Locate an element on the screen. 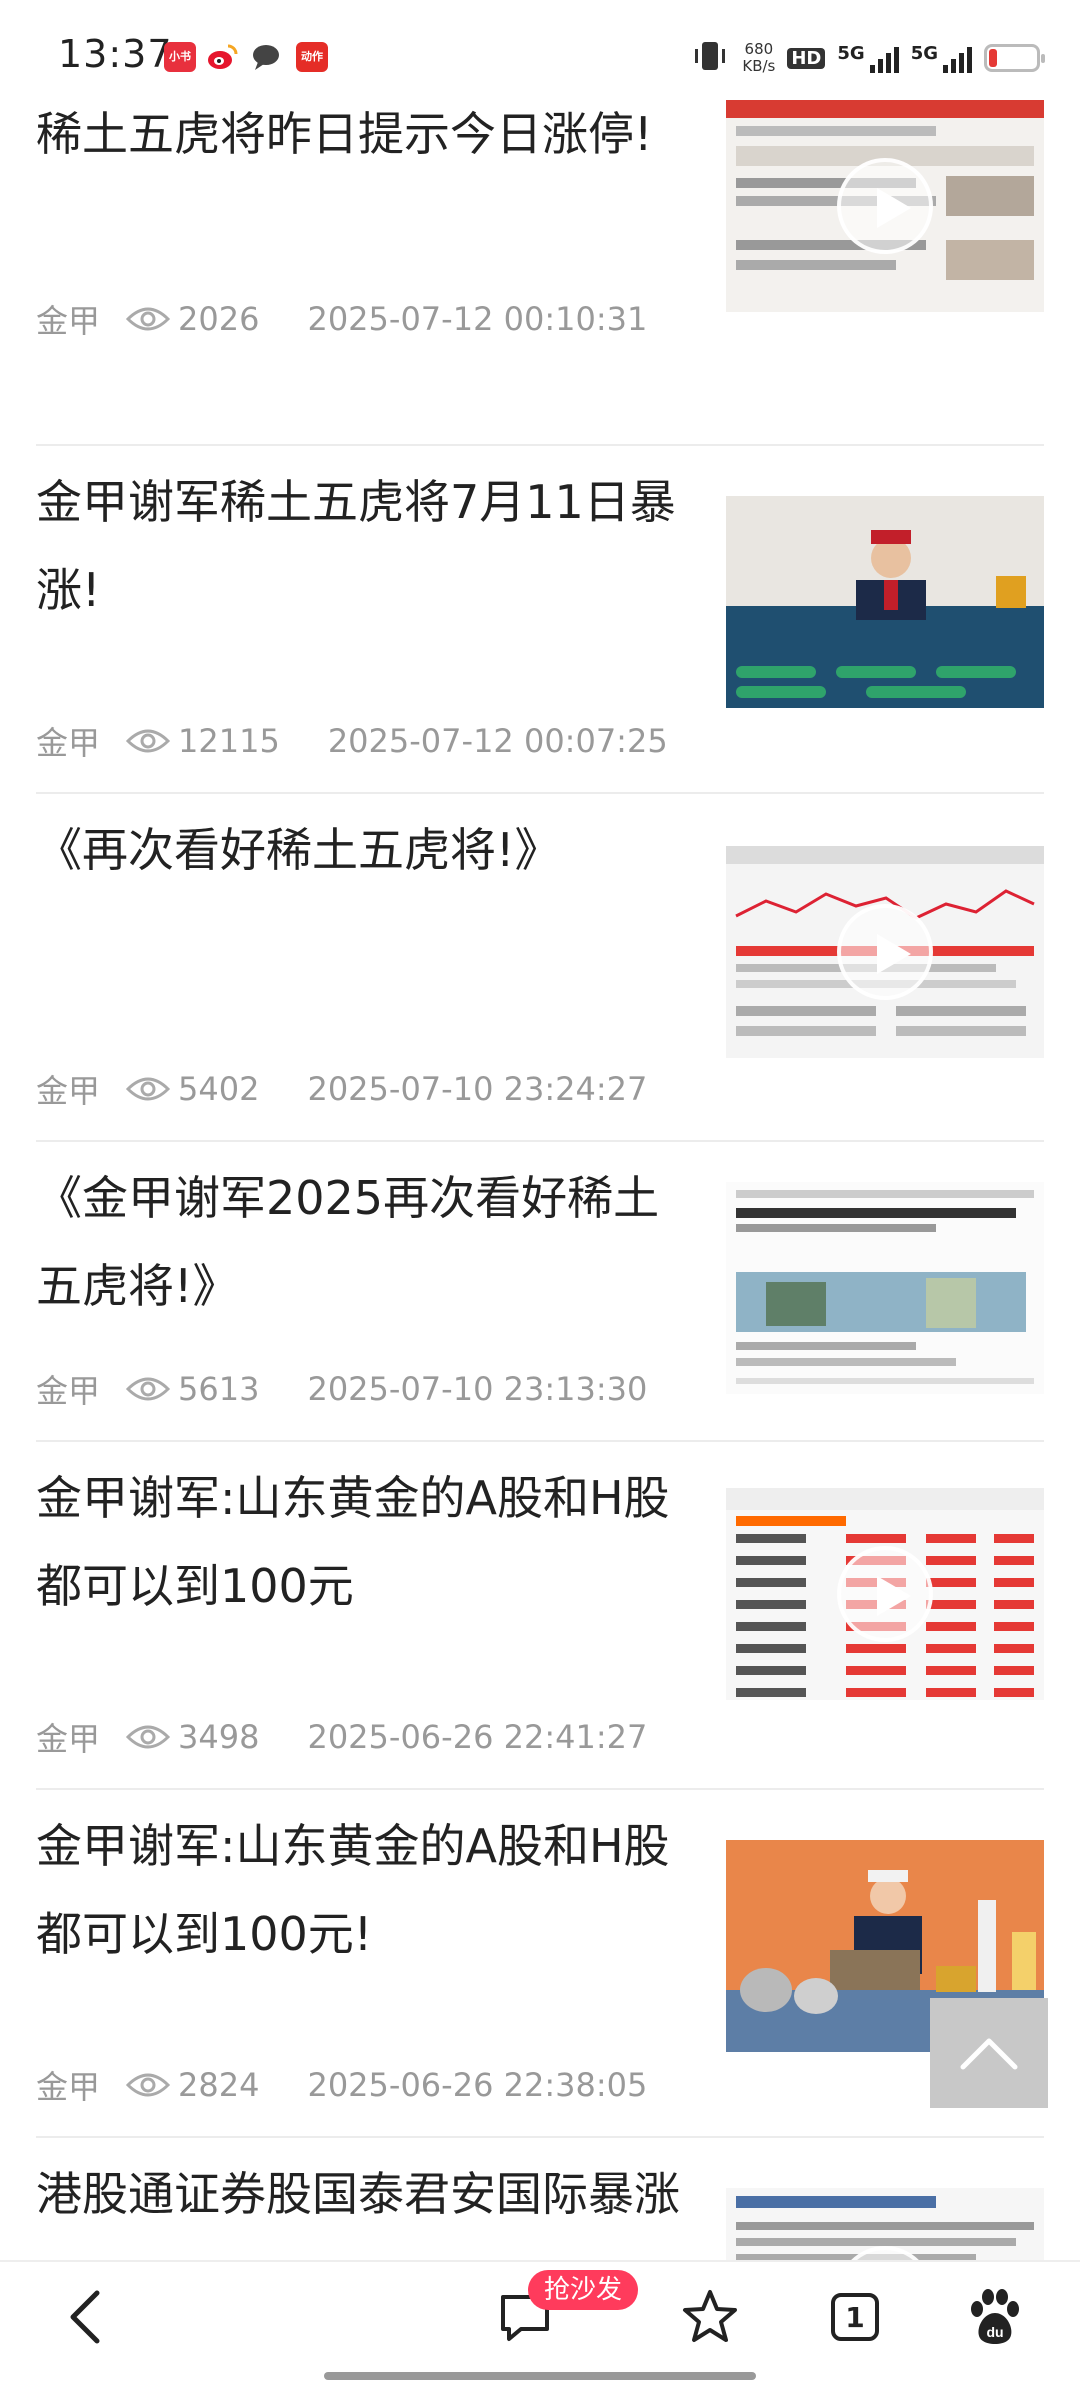  xiaohongshu-app-icon: 小书 is located at coordinates (180, 57).